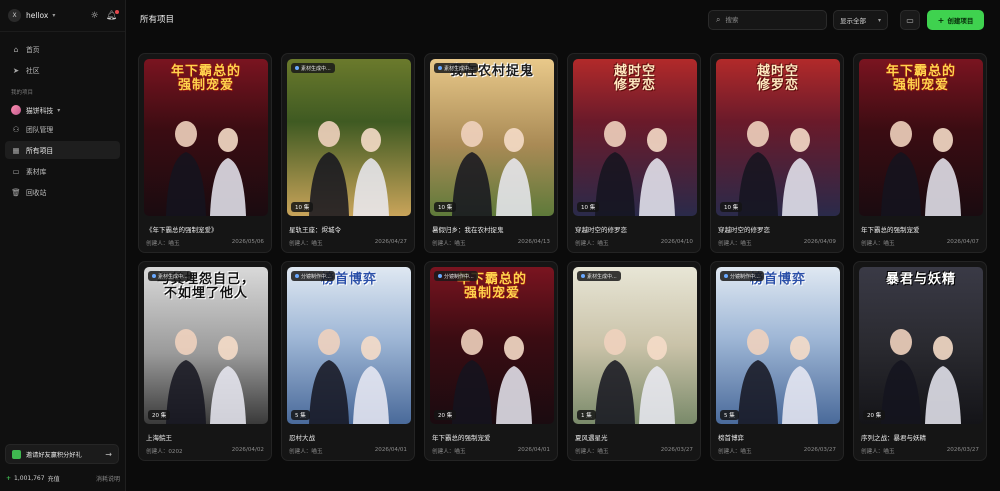 The width and height of the screenshot is (1000, 491). Describe the element at coordinates (29, 478) in the screenshot. I see `credits-value: 1,001,767` at that location.